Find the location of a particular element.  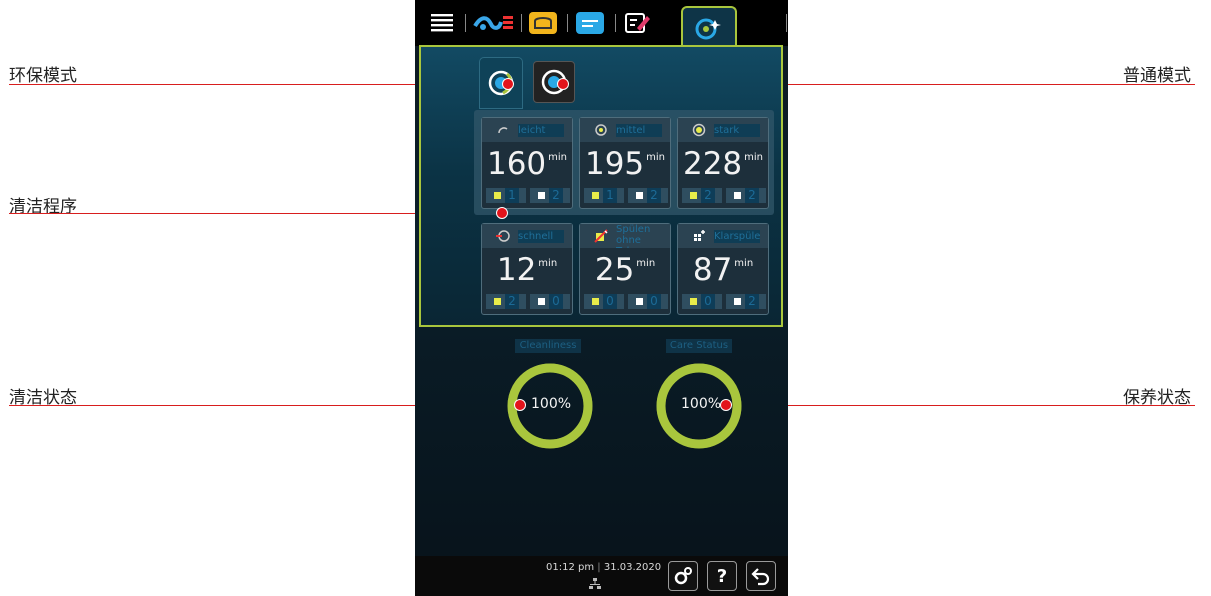

intensity-strong-icon is located at coordinates (699, 130).